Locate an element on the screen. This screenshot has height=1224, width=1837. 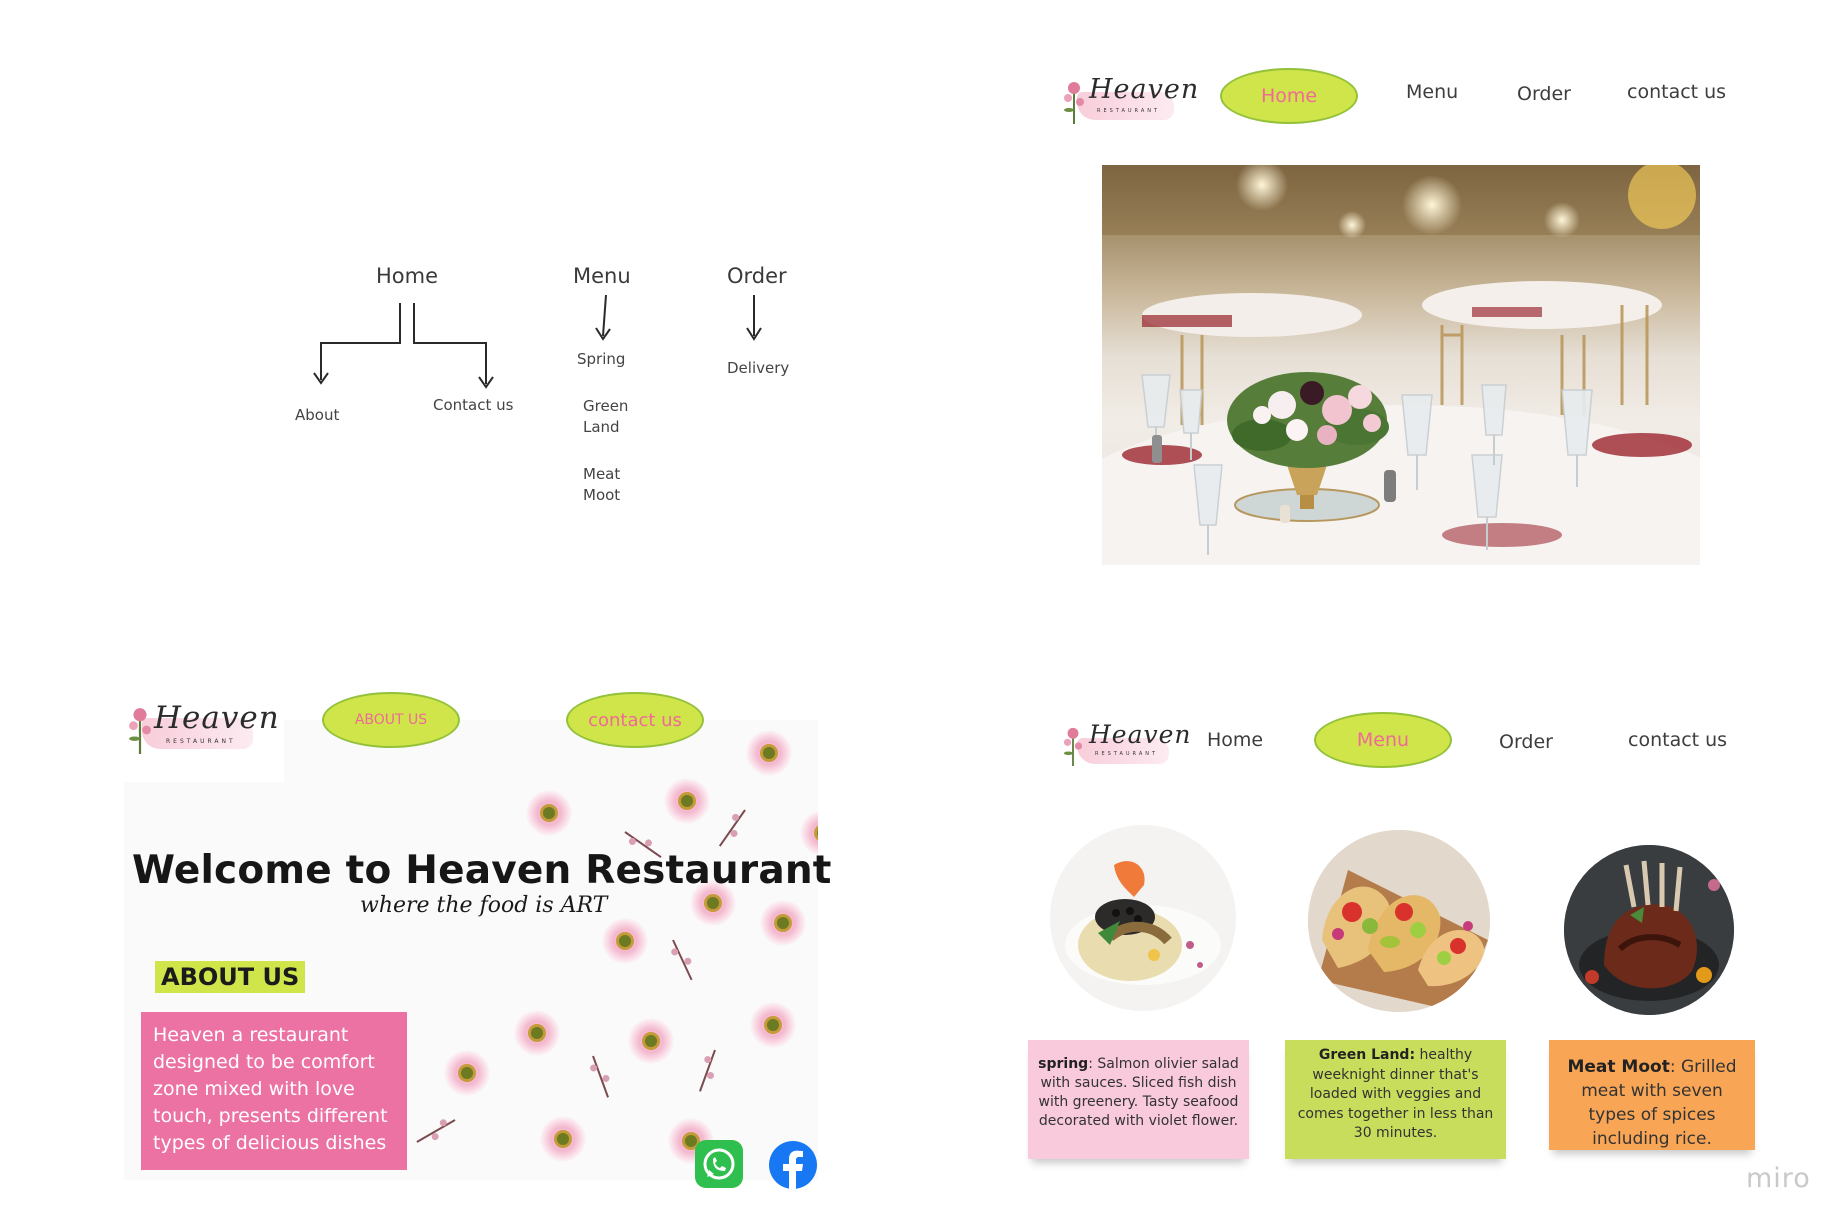
tacos-photo is located at coordinates (1399, 921).